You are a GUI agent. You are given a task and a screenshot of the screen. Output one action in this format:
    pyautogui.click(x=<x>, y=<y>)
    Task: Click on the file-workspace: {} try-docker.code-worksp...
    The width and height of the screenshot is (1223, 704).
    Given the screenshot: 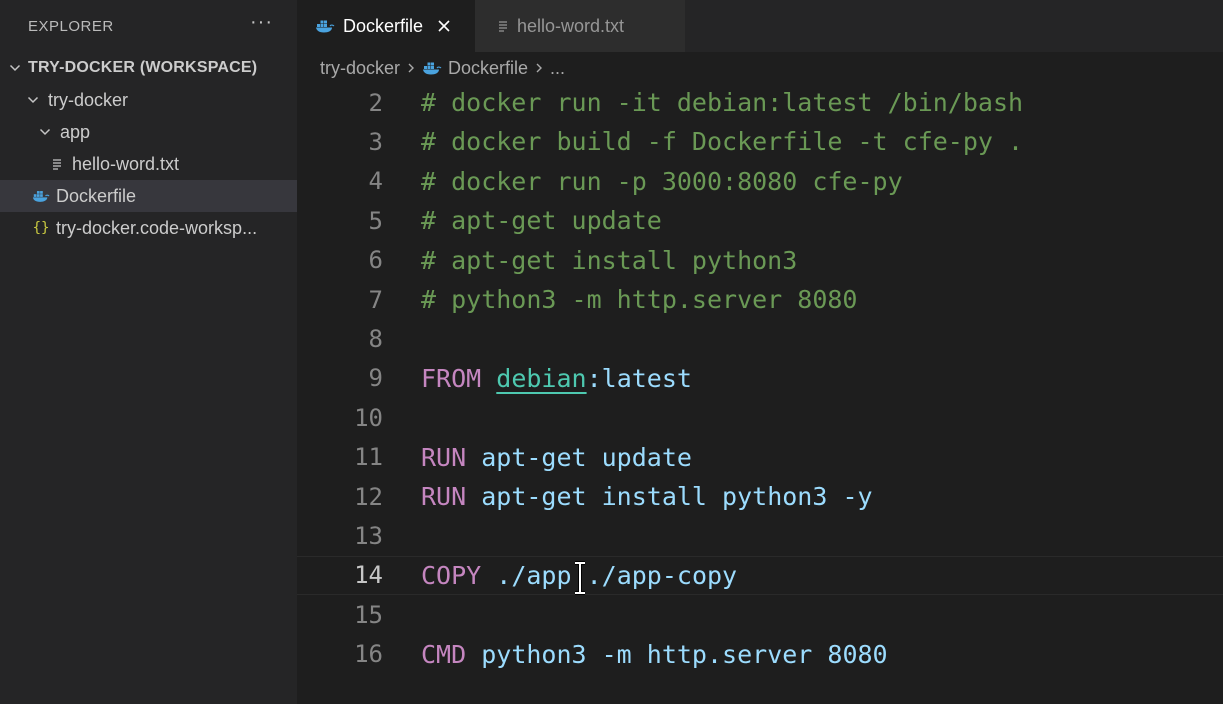 What is the action you would take?
    pyautogui.click(x=148, y=228)
    